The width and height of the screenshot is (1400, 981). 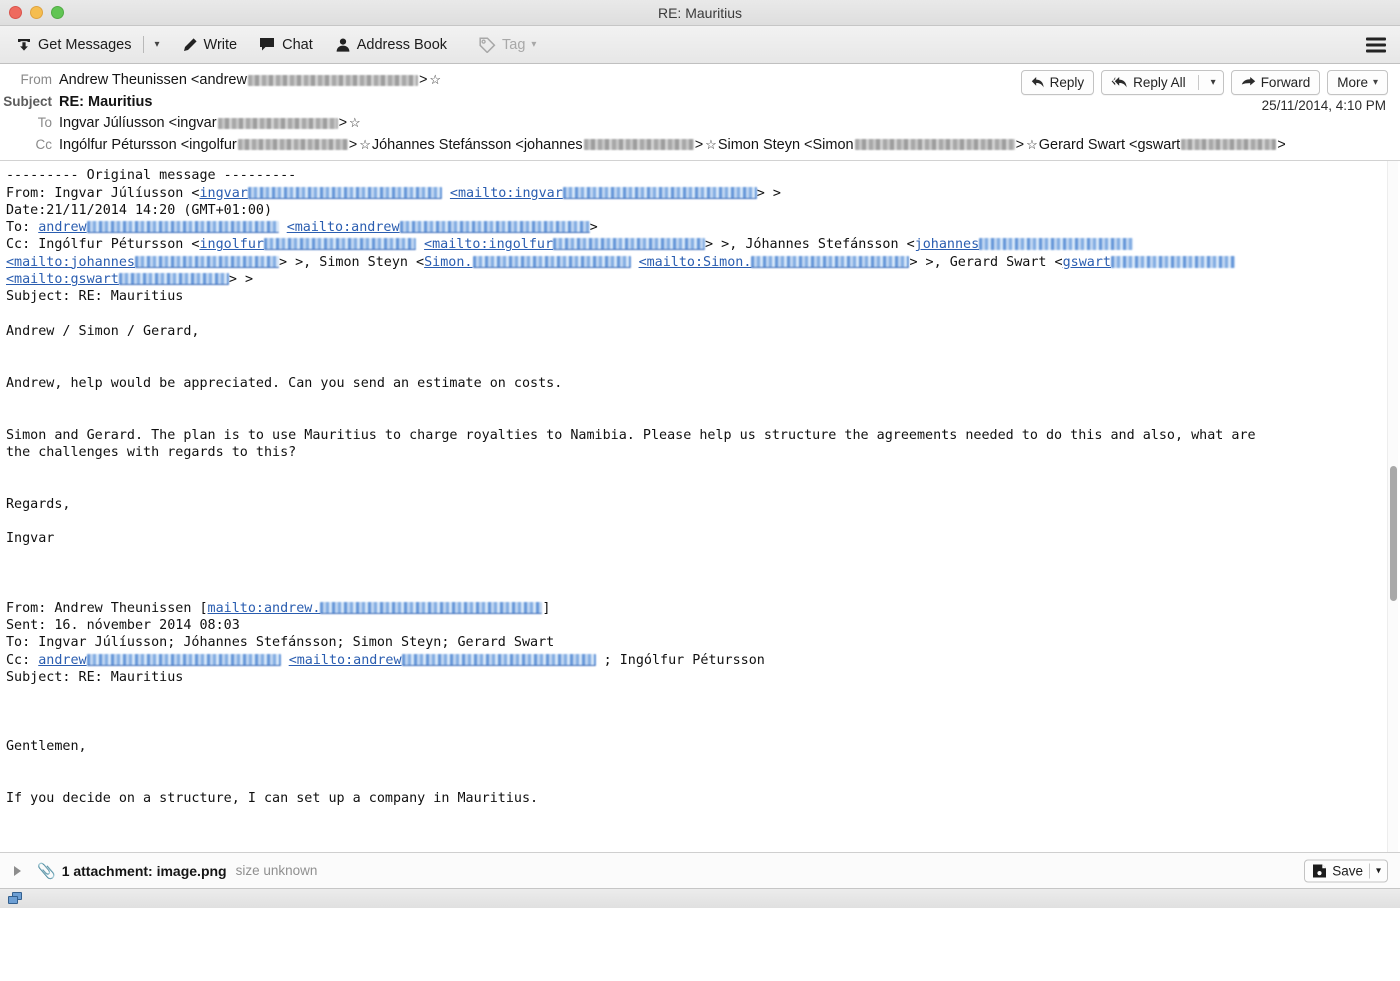 I want to click on pencil-icon, so click(x=190, y=44).